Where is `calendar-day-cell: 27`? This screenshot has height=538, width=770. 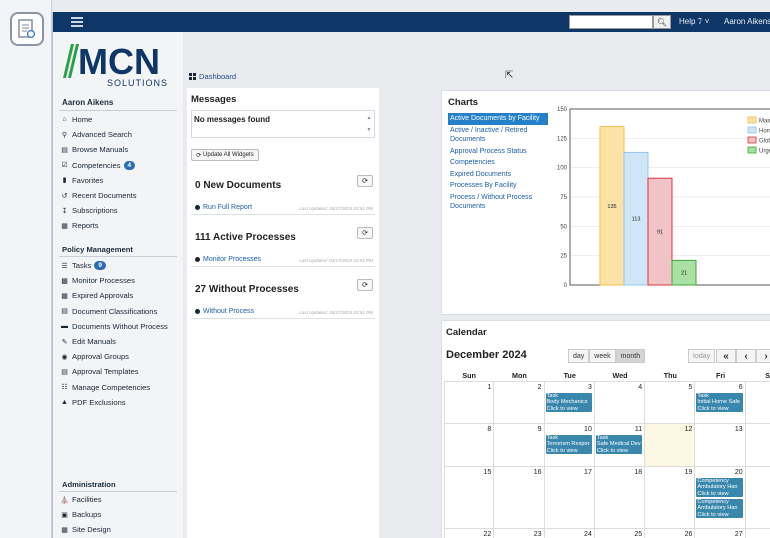 calendar-day-cell: 27 is located at coordinates (720, 533).